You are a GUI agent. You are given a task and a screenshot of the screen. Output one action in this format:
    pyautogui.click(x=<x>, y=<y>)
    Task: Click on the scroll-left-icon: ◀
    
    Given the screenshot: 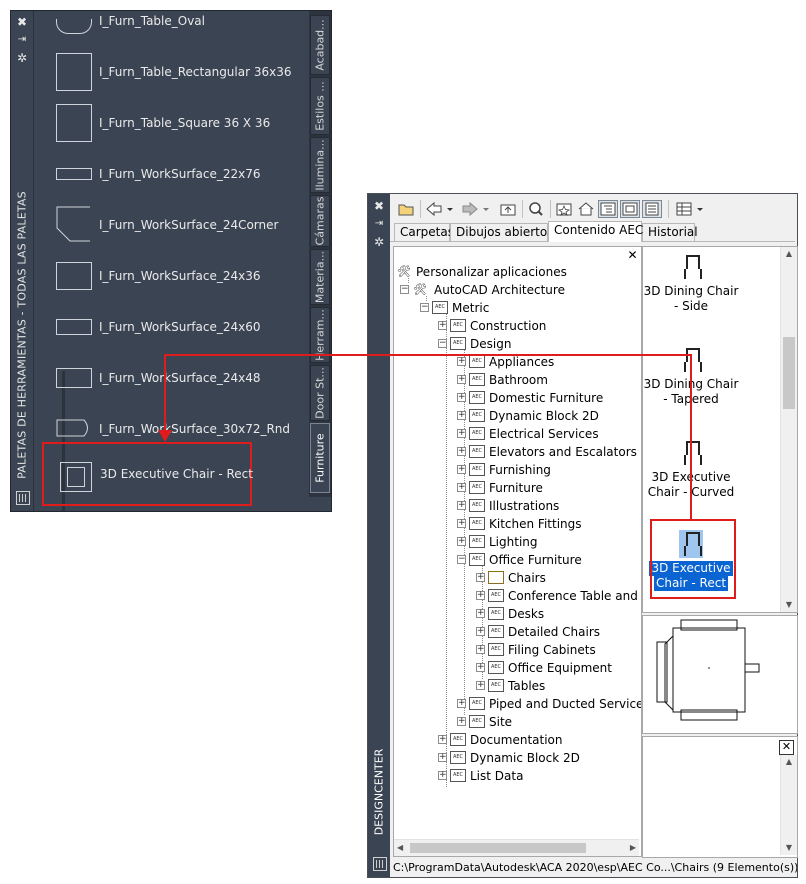 What is the action you would take?
    pyautogui.click(x=400, y=848)
    